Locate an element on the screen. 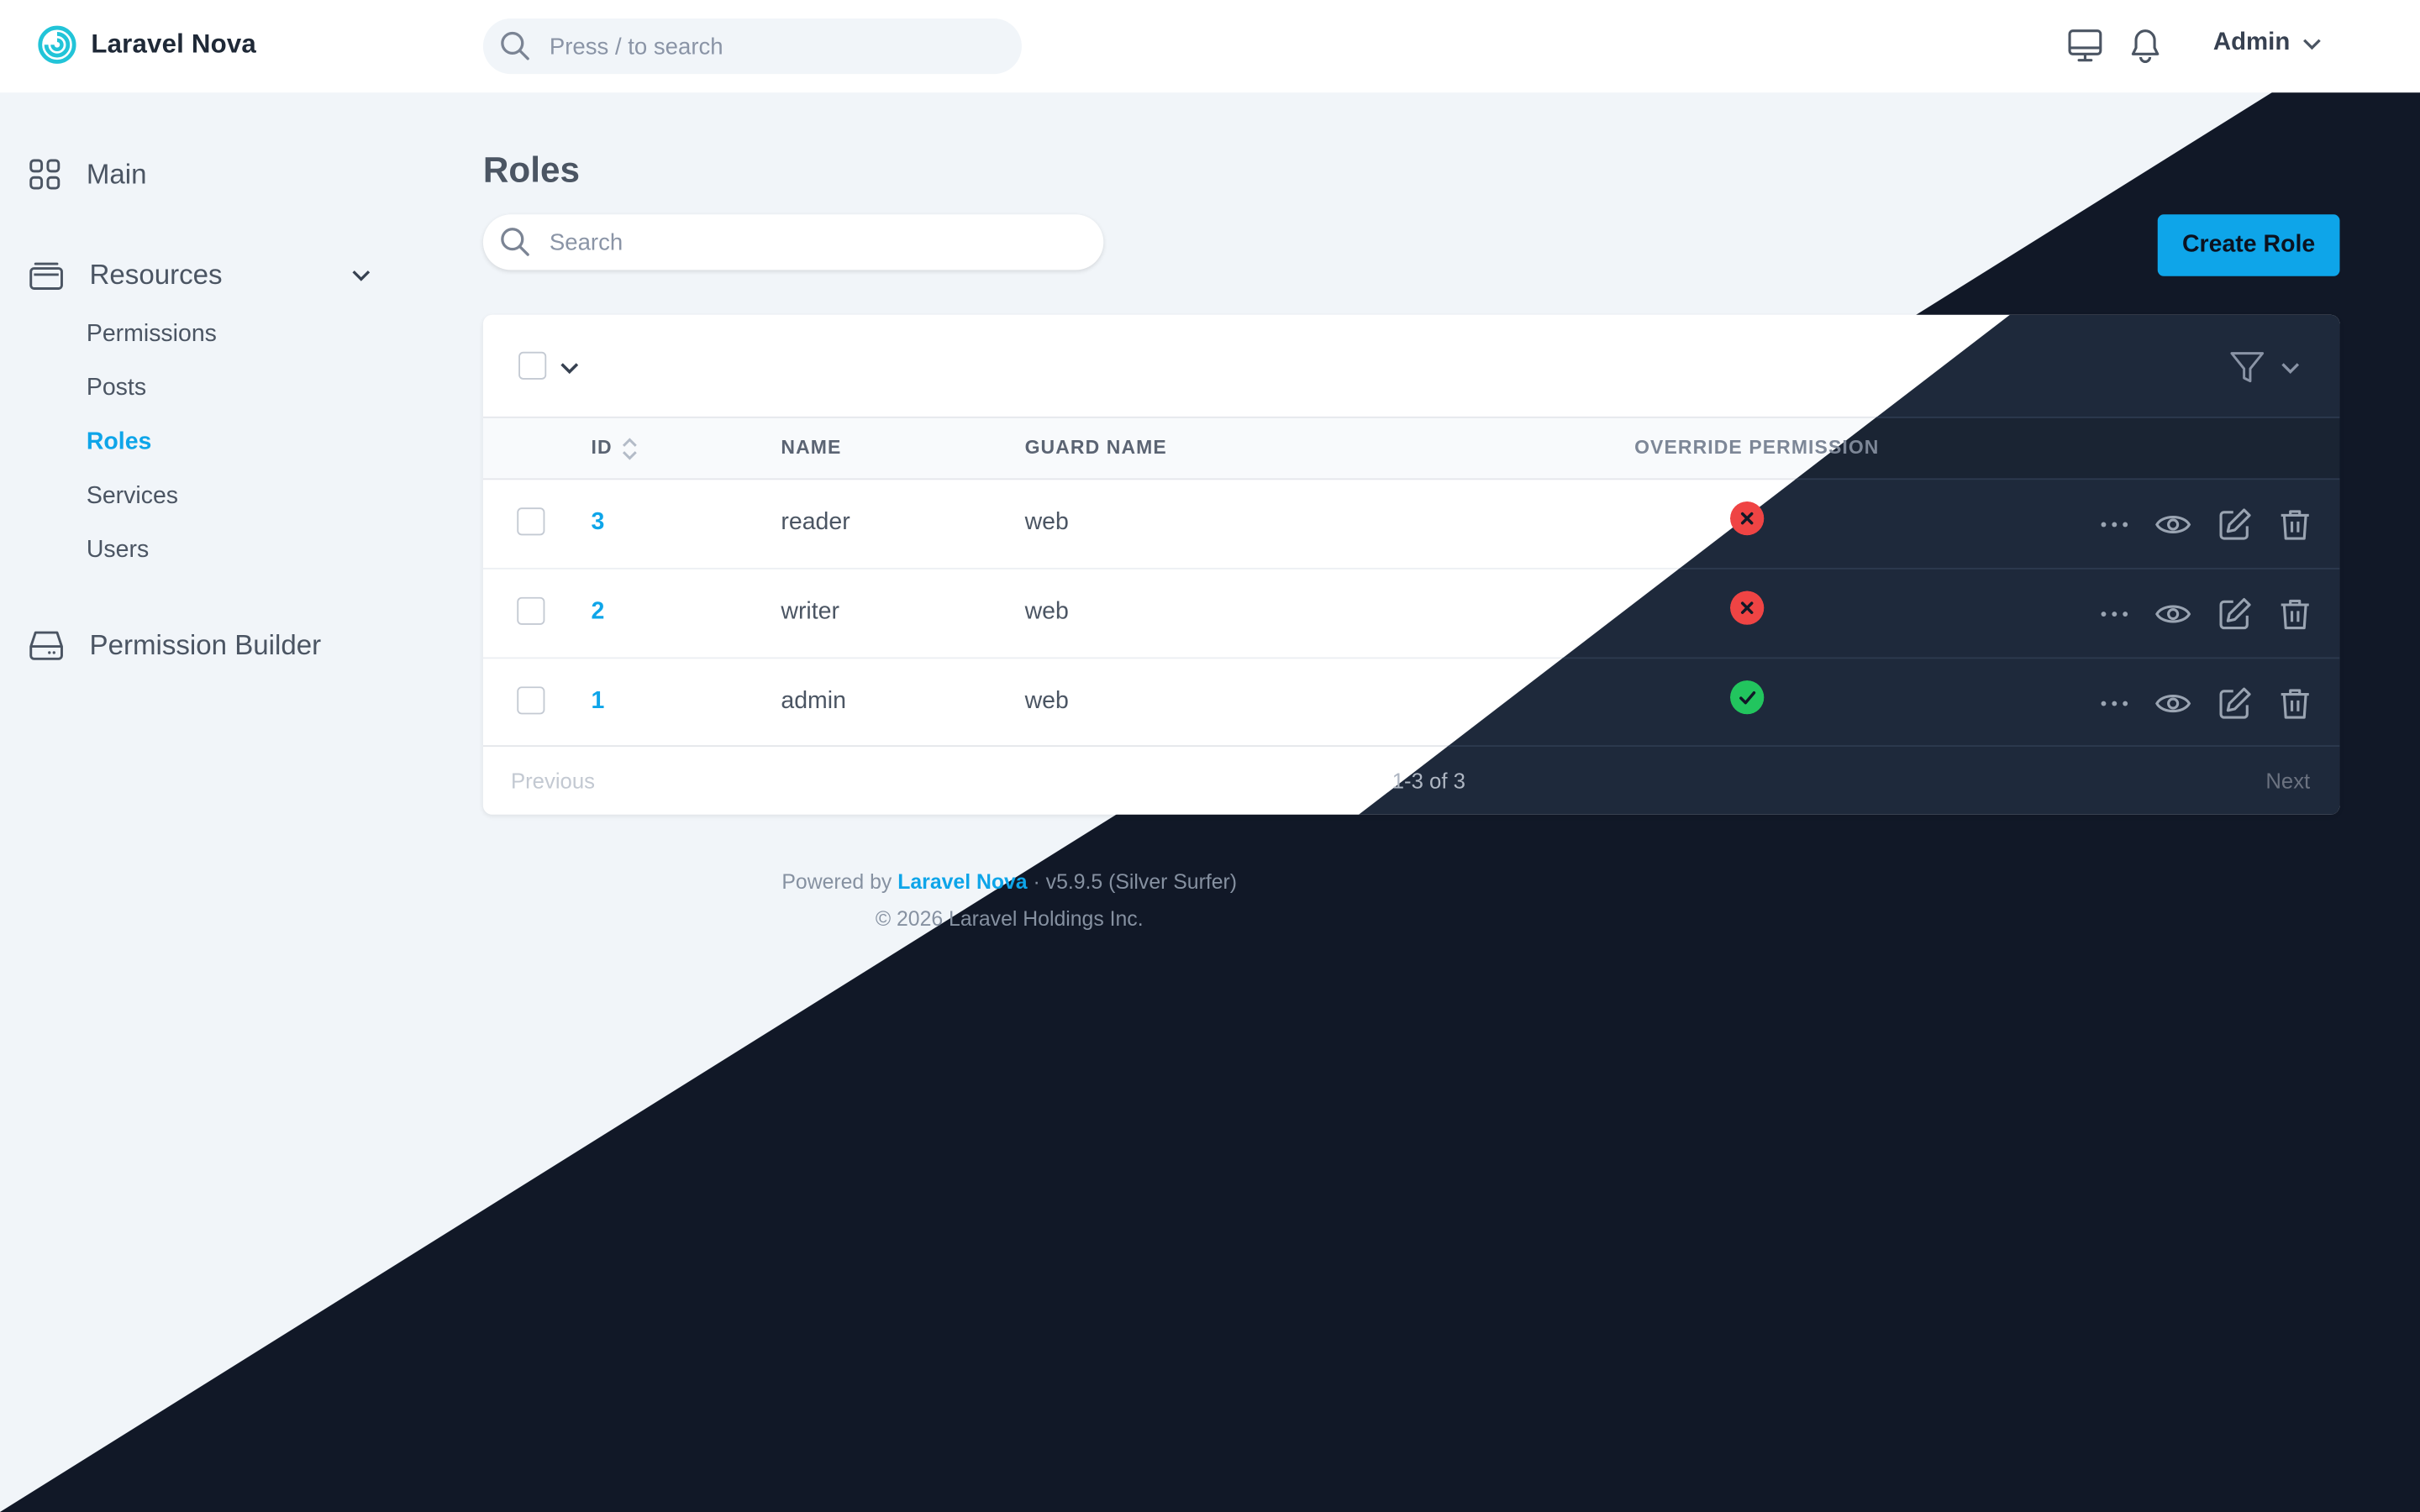  column-header-id: ID is located at coordinates (601, 448).